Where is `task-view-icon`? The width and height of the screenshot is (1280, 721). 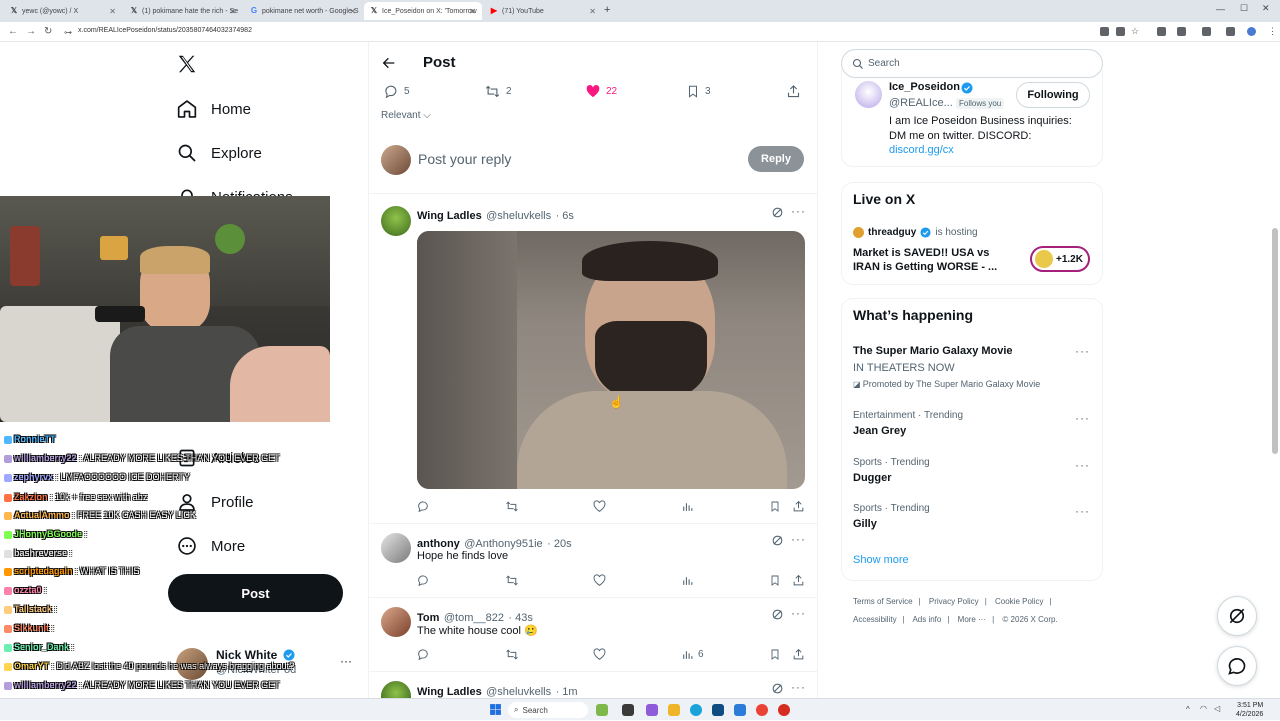
task-view-icon is located at coordinates (628, 710).